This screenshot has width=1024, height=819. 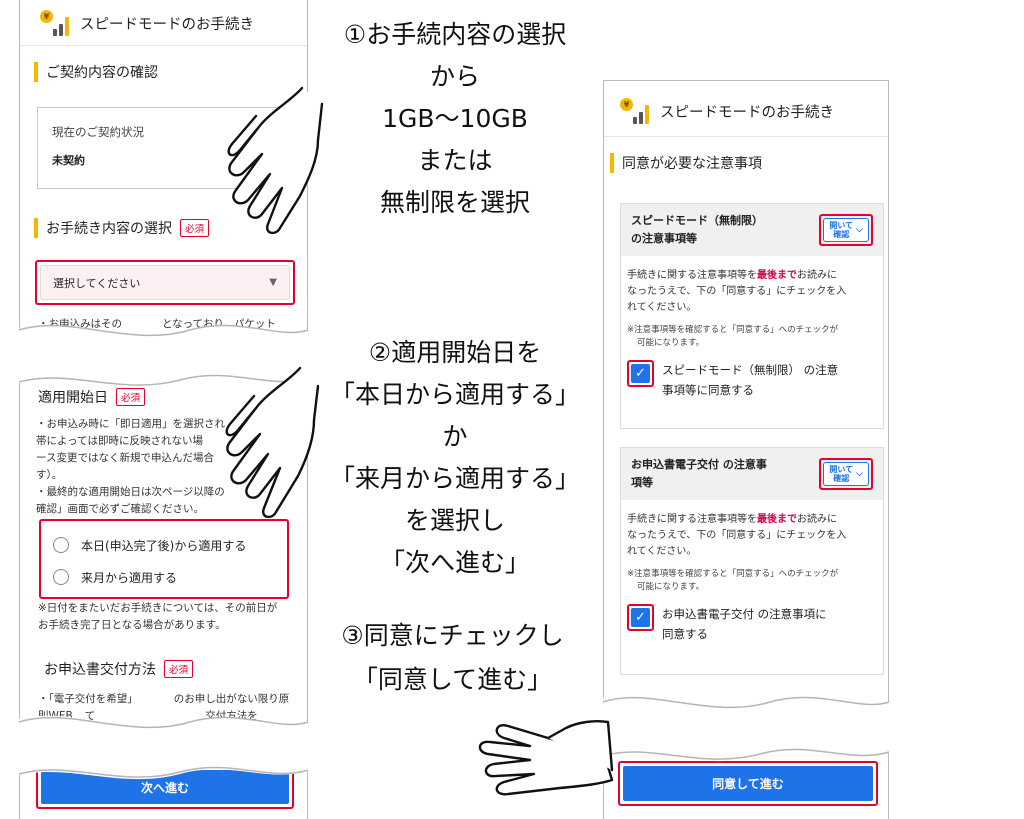 What do you see at coordinates (129, 577) in the screenshot?
I see `radio-label-next-month: 来月から適用する` at bounding box center [129, 577].